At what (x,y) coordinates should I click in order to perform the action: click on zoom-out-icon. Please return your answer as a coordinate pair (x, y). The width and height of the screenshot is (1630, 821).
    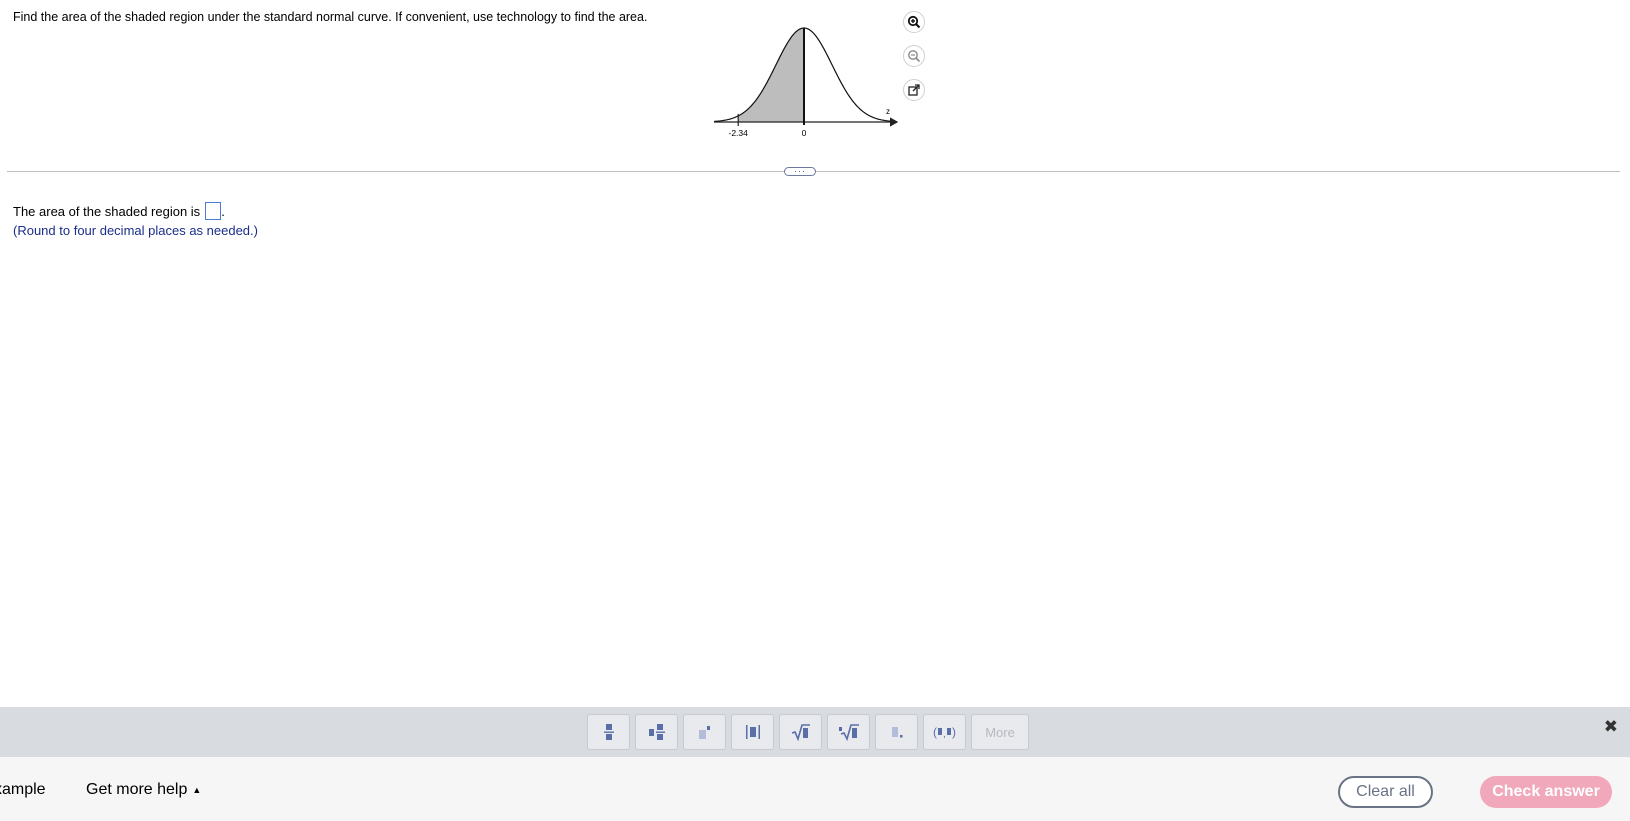
    Looking at the image, I should click on (914, 56).